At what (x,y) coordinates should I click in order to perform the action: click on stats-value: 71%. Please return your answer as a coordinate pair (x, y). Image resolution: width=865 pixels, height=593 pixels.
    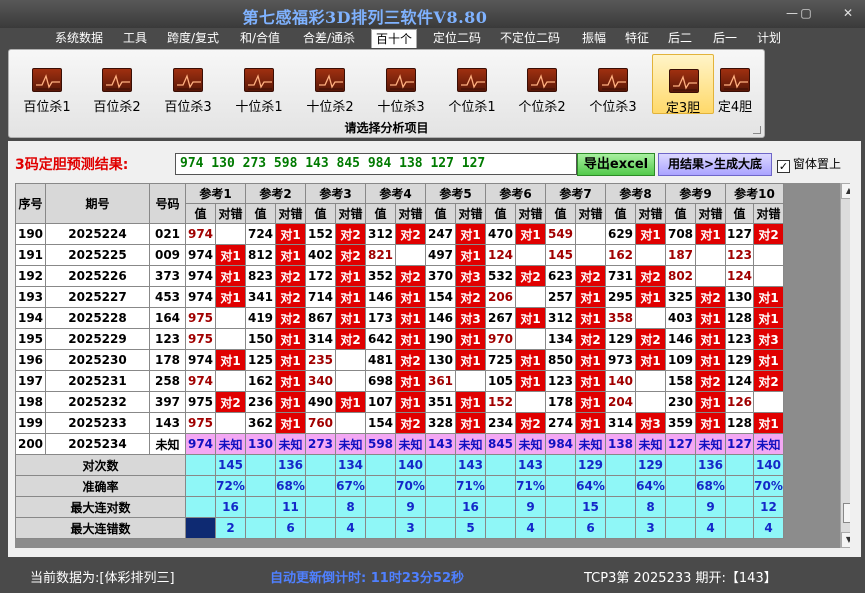
    Looking at the image, I should click on (470, 486).